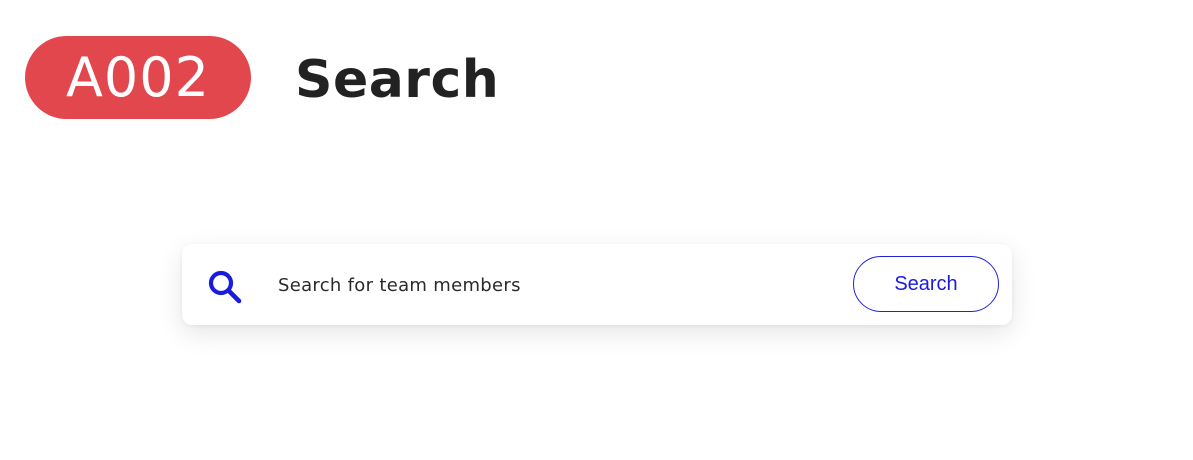 The height and width of the screenshot is (460, 1193). I want to click on search-button: Search, so click(926, 284).